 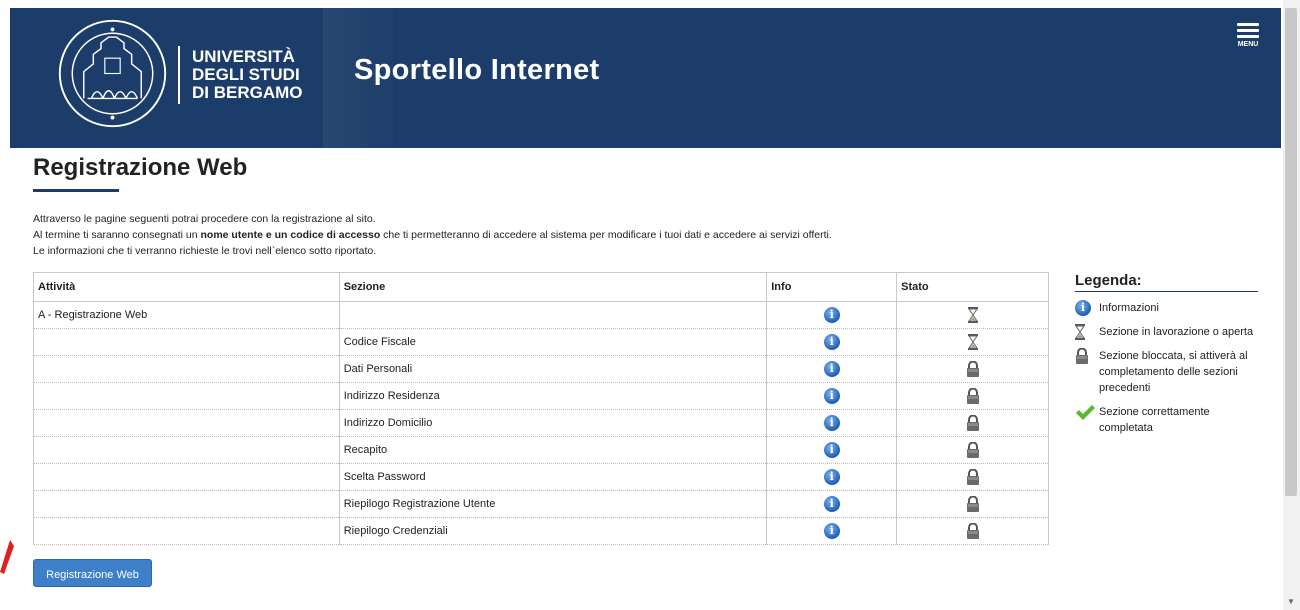 I want to click on table-row: Indirizzo Residenza i, so click(x=541, y=396).